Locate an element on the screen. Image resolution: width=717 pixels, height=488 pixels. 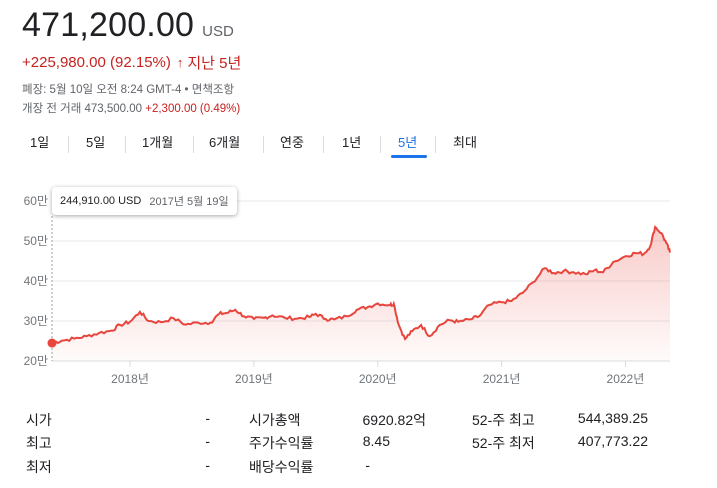
tab-1d: 1일 is located at coordinates (39, 143).